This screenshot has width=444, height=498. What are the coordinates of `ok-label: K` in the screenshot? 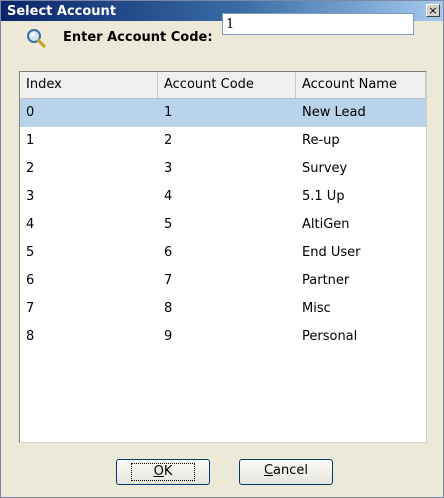 It's located at (168, 471).